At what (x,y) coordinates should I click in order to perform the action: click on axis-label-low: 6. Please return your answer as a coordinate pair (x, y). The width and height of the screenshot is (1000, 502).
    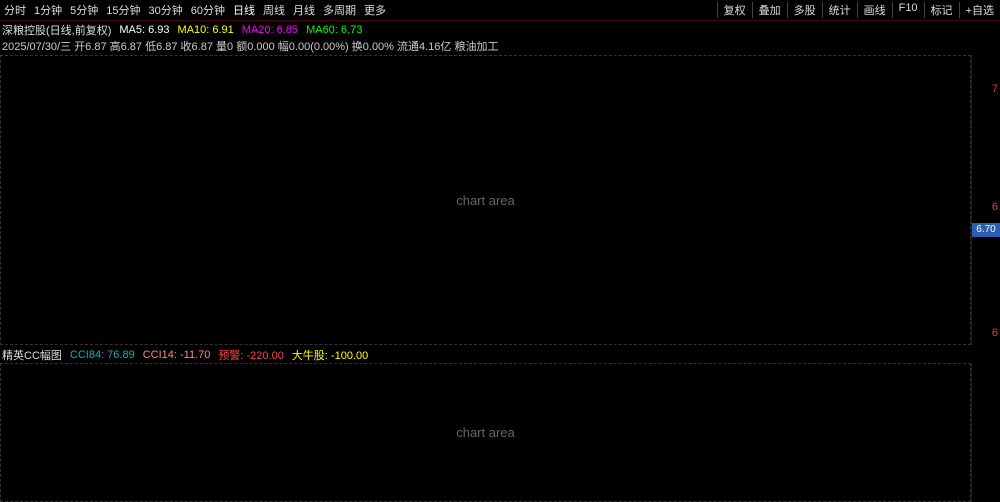
    Looking at the image, I should click on (994, 333).